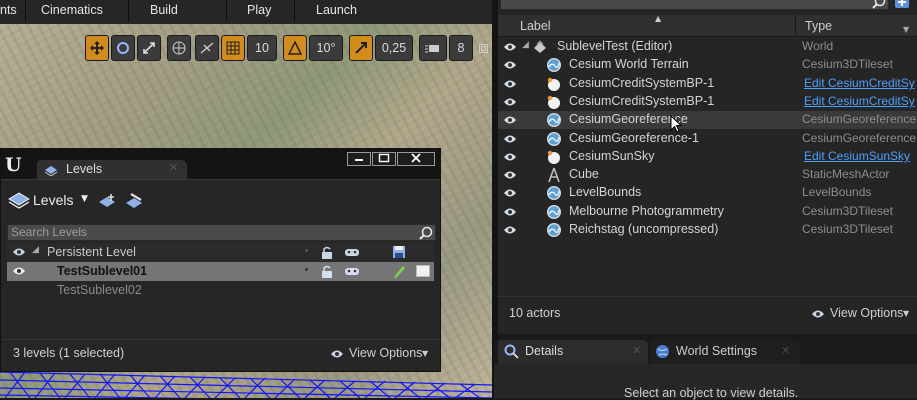 The image size is (917, 400). I want to click on levels-menu-dropdown: Levels ▼, so click(49, 200).